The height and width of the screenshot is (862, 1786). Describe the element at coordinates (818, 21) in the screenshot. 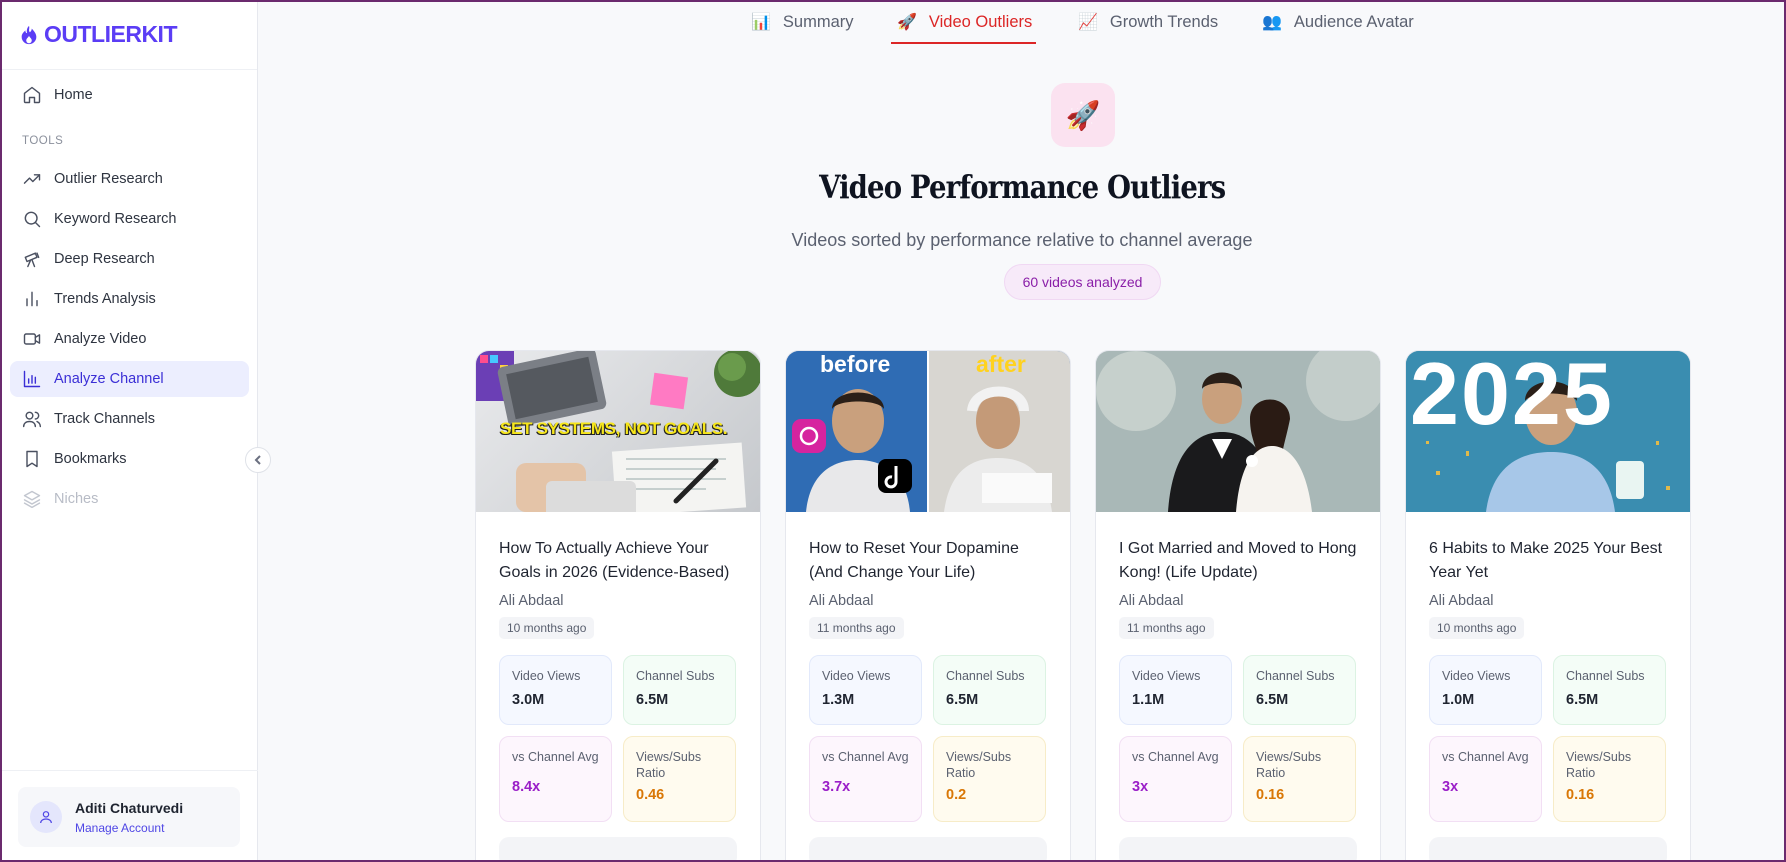

I see `tab-label: Summary` at that location.